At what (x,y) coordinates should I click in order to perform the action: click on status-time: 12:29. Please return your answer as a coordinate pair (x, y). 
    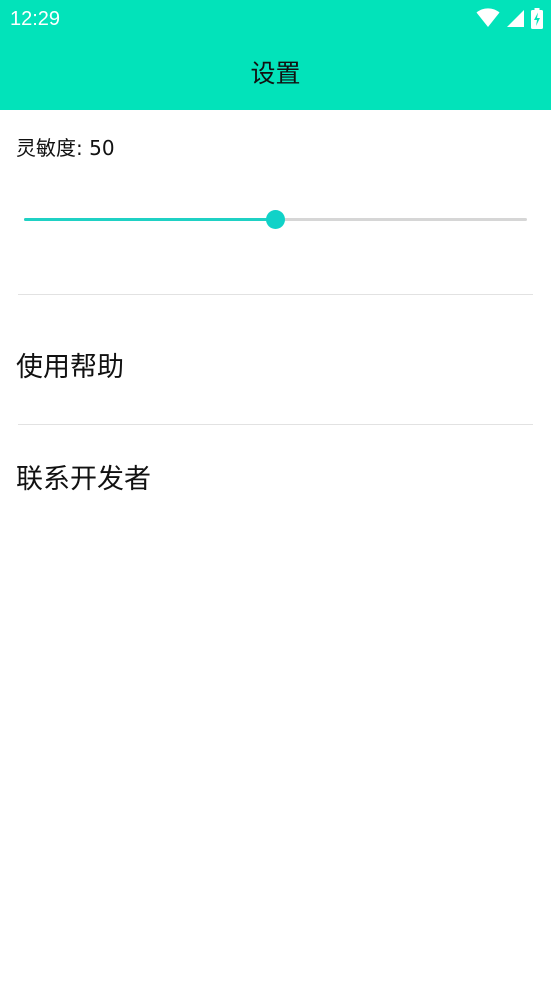
    Looking at the image, I should click on (35, 19).